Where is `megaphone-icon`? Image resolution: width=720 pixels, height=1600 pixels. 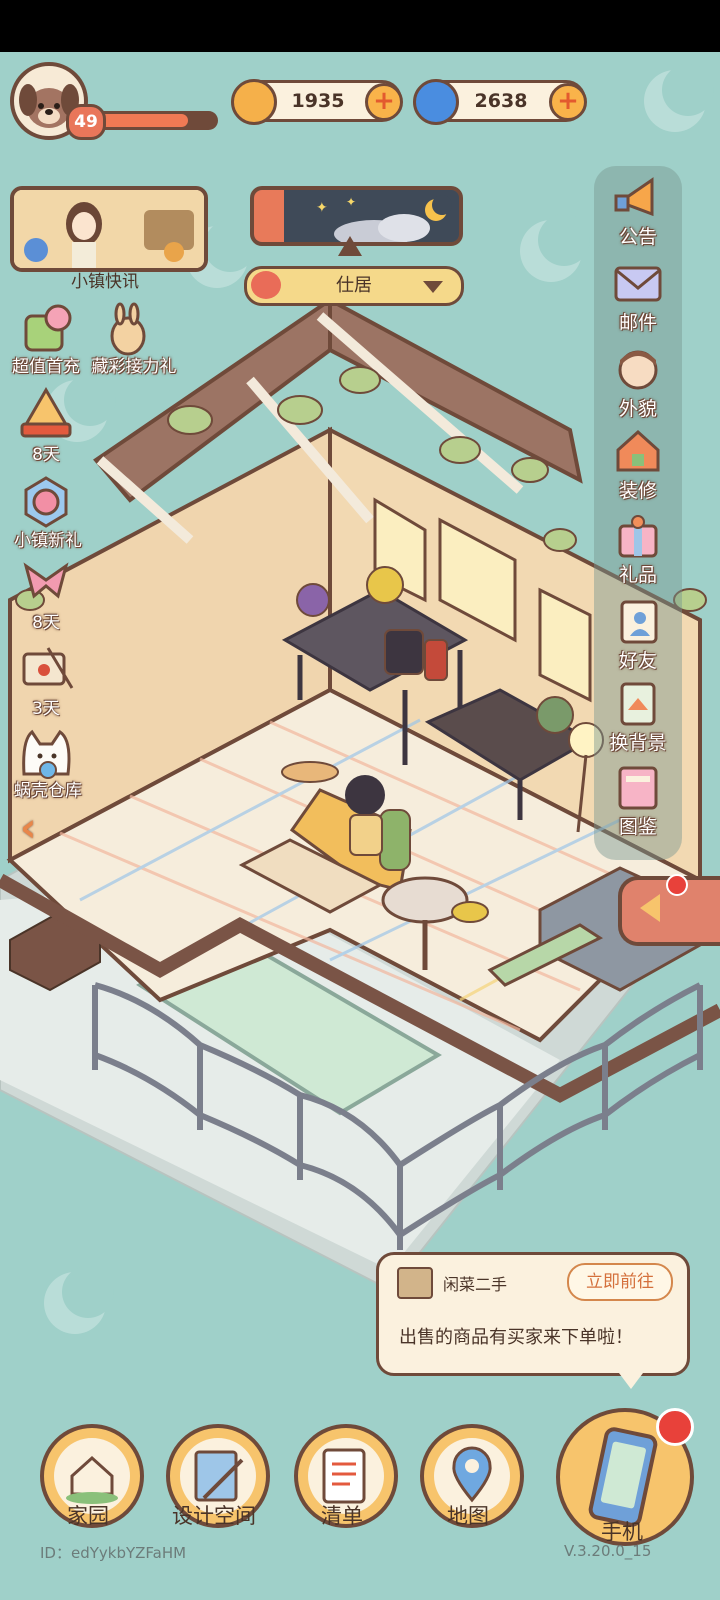
megaphone-icon is located at coordinates (634, 197).